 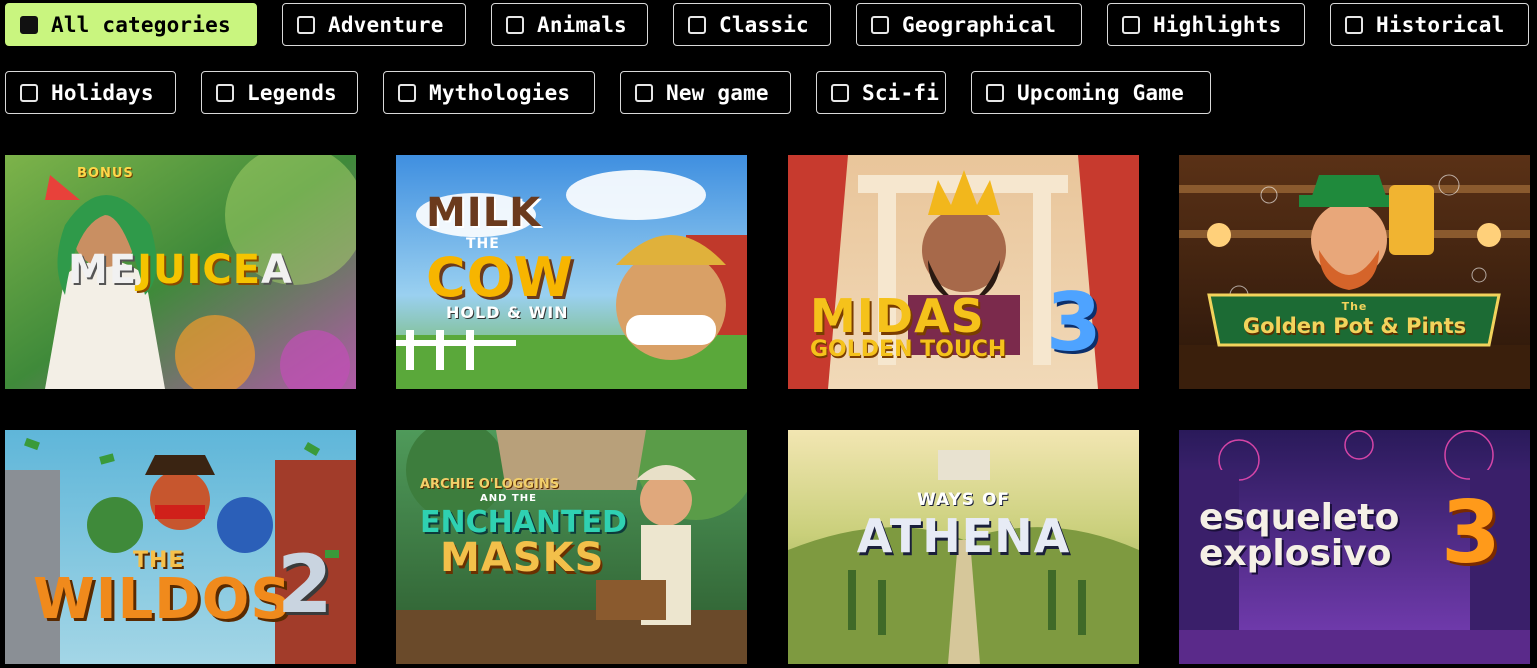 I want to click on filter-adventure: Adventure, so click(x=374, y=24).